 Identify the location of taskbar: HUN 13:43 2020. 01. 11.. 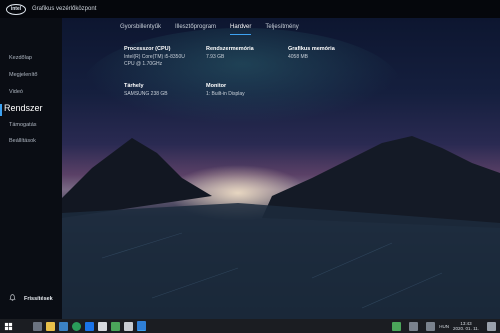
(250, 326).